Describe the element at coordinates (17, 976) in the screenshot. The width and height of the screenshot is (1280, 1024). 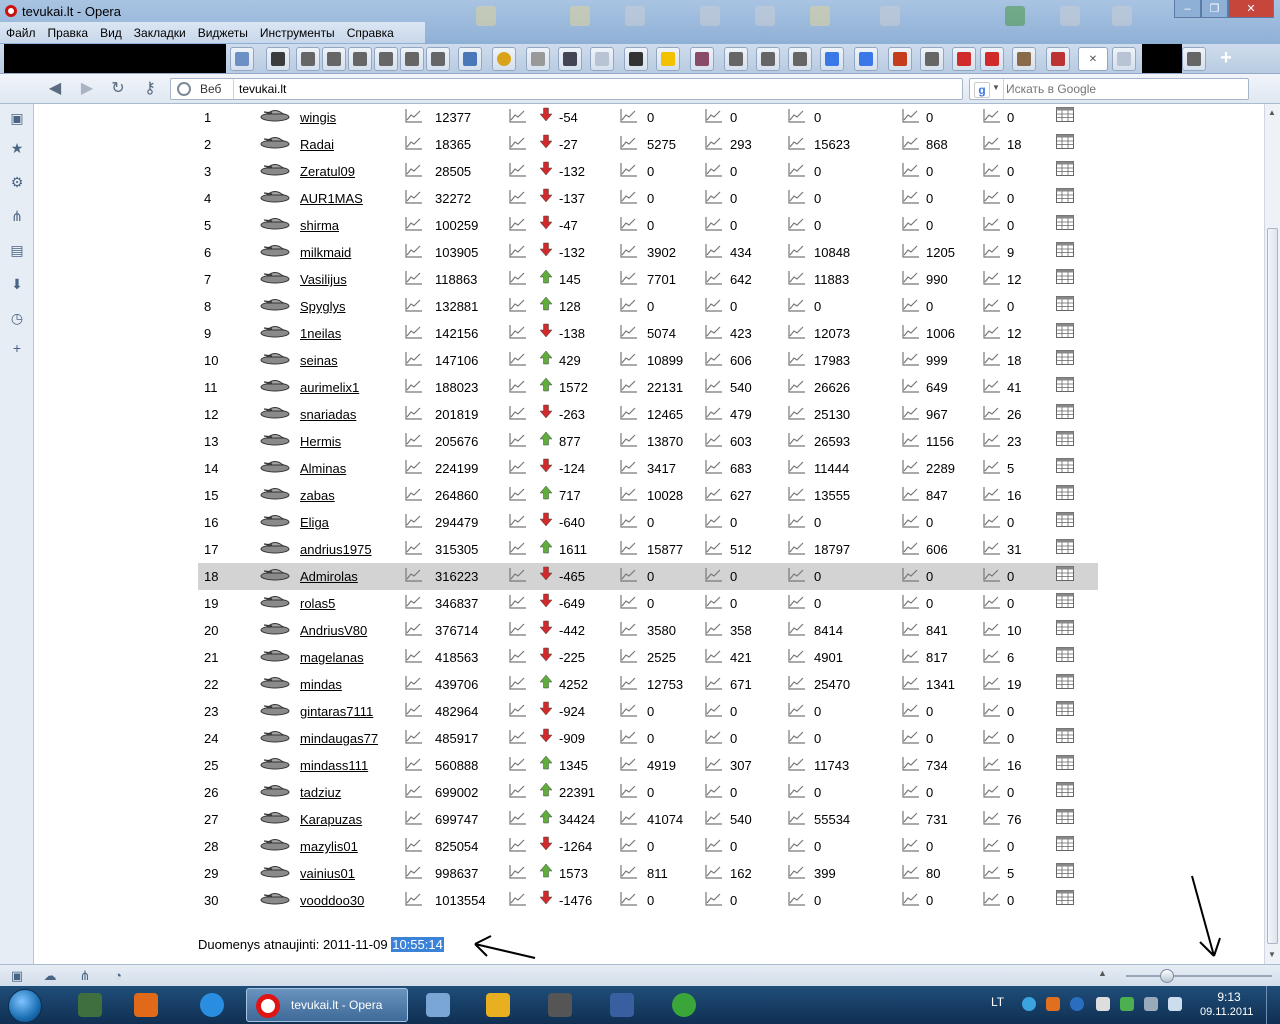
I see `panel-toggle-icon: ▣` at that location.